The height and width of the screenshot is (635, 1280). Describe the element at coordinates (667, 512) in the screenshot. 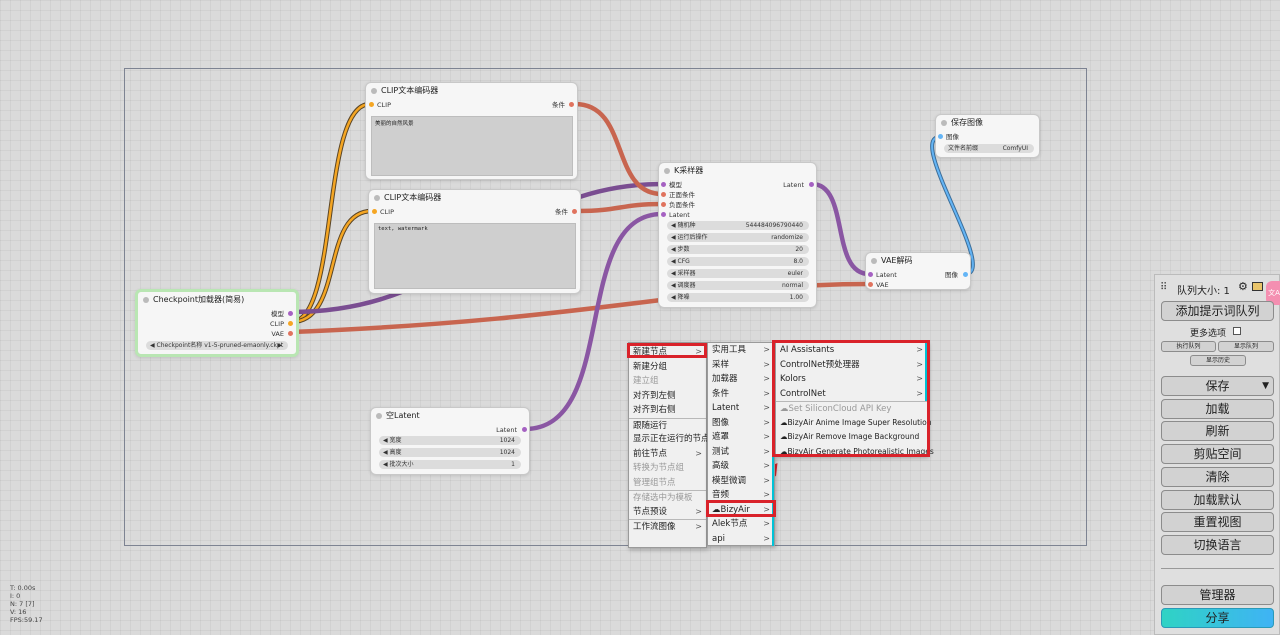

I see `menu-item-node-presets: 节点预设 >` at that location.